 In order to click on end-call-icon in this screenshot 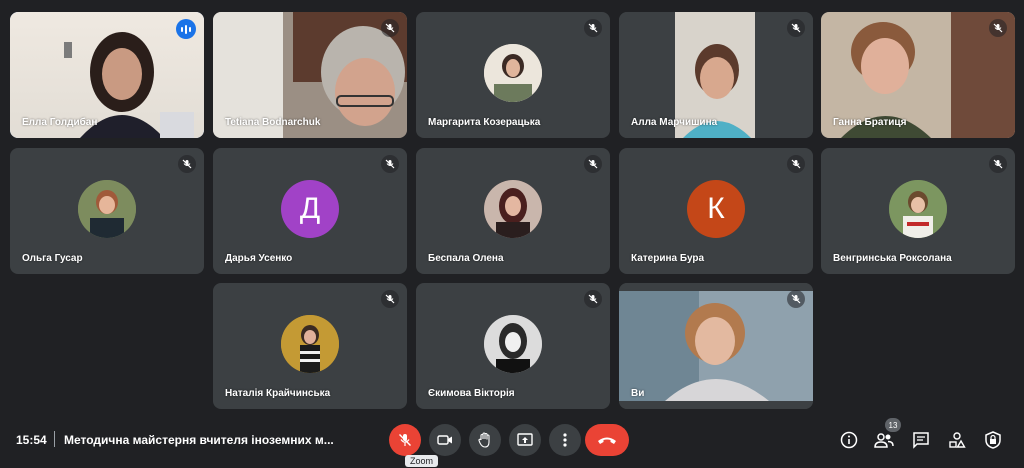, I will do `click(607, 440)`.